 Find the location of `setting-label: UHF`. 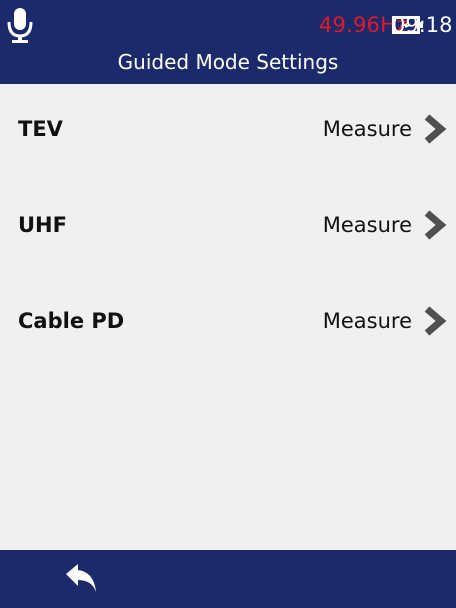

setting-label: UHF is located at coordinates (42, 225).